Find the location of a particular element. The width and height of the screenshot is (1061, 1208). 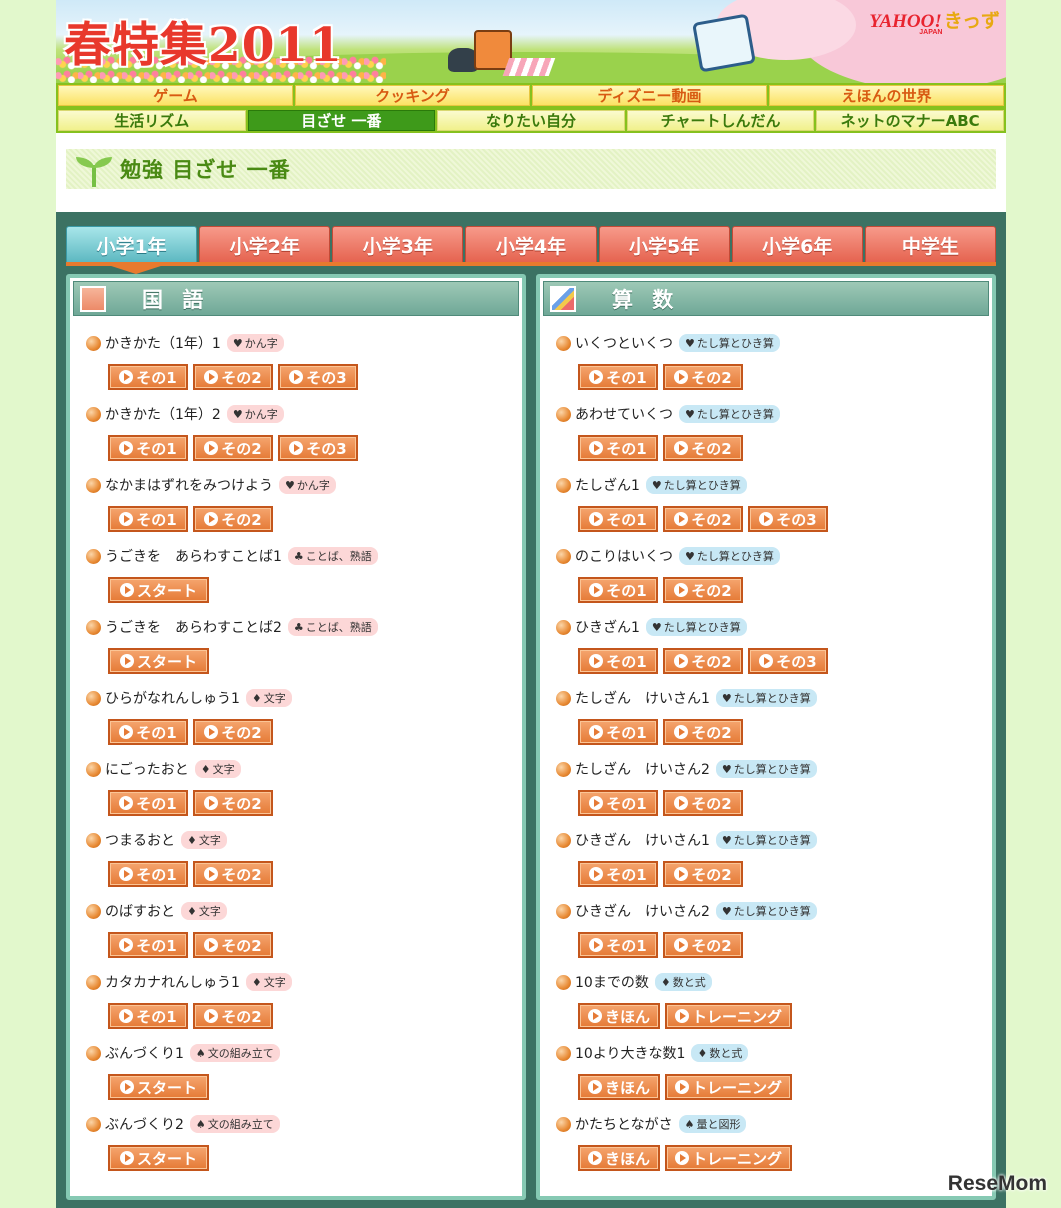

button-group: その1 その2 その3 is located at coordinates (312, 448).